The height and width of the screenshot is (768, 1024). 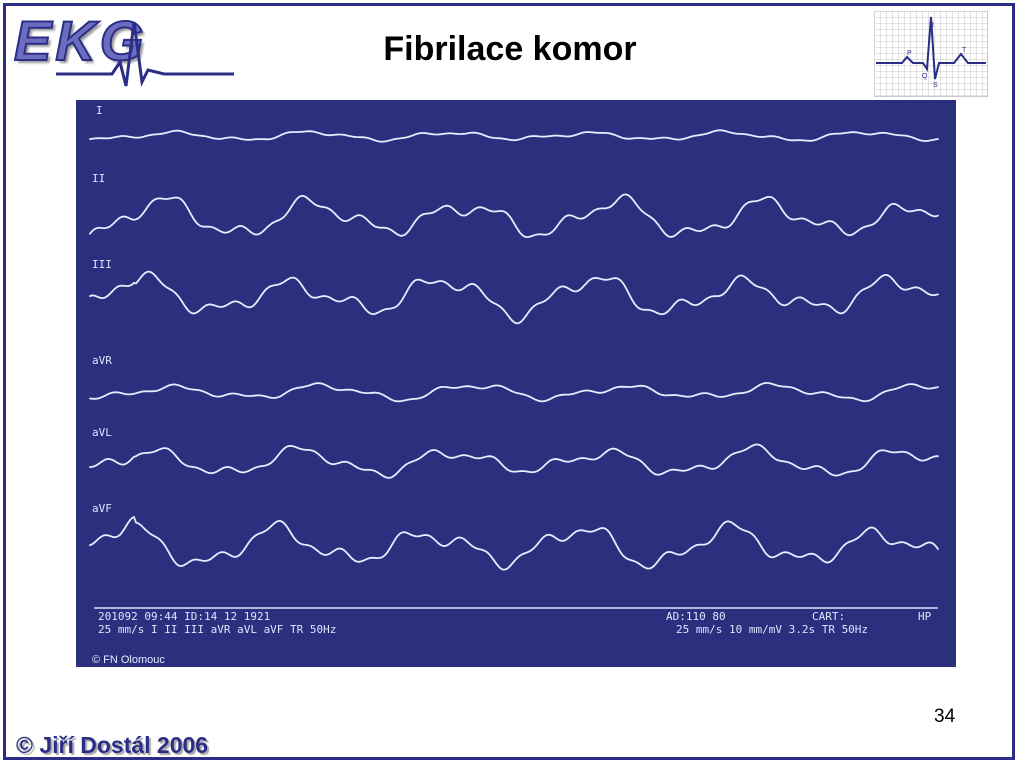 What do you see at coordinates (514, 543) in the screenshot?
I see `lead-avf-trace` at bounding box center [514, 543].